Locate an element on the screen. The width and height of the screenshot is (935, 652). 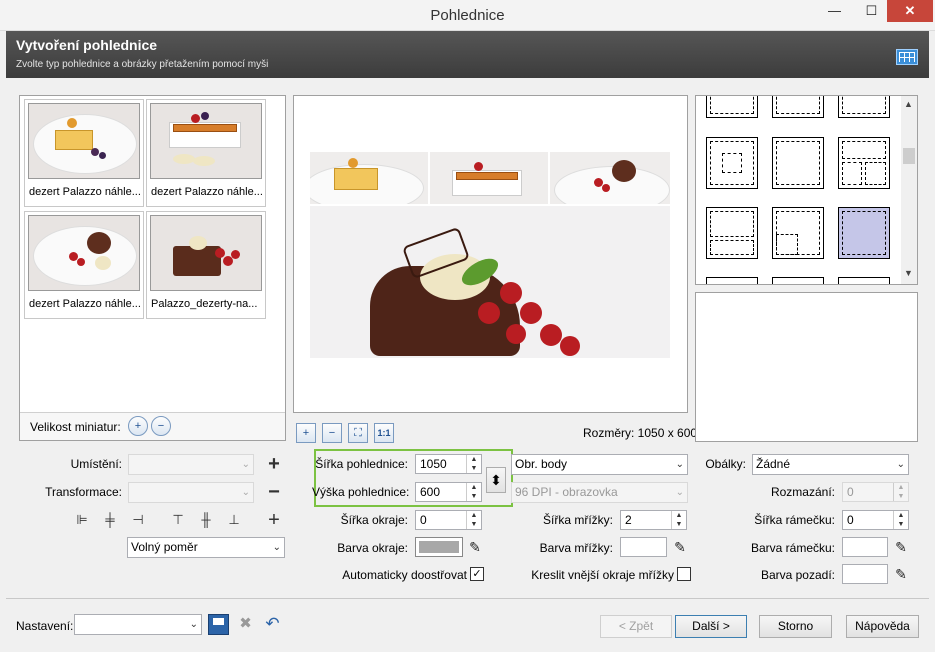
grid-color-swatch is located at coordinates (643, 547).